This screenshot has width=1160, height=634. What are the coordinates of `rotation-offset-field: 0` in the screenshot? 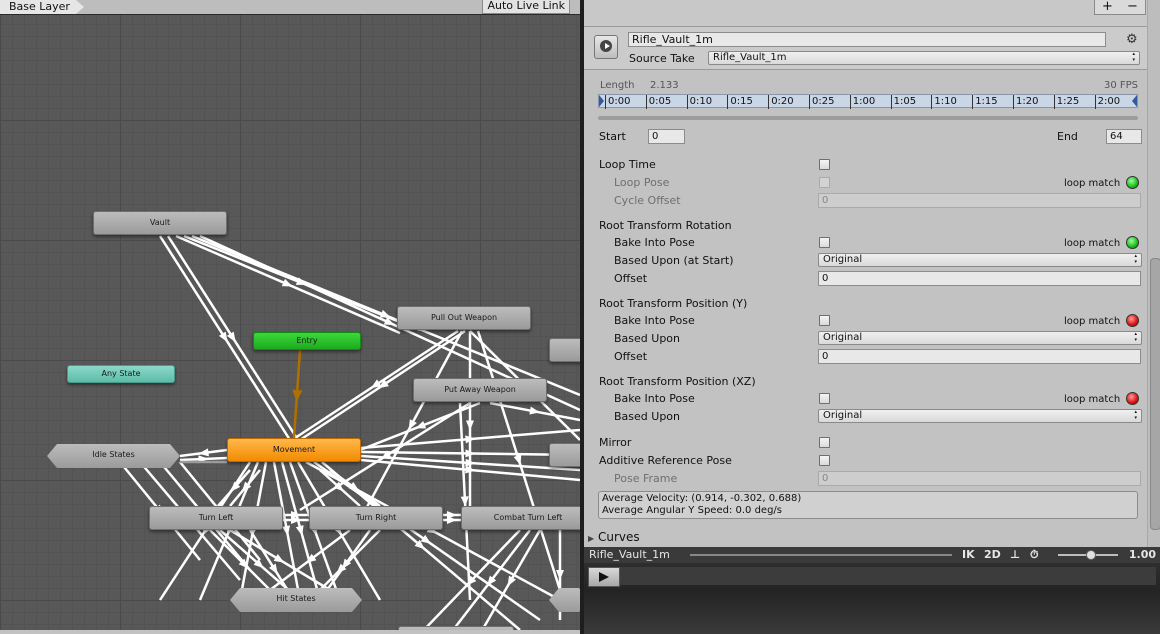 It's located at (979, 278).